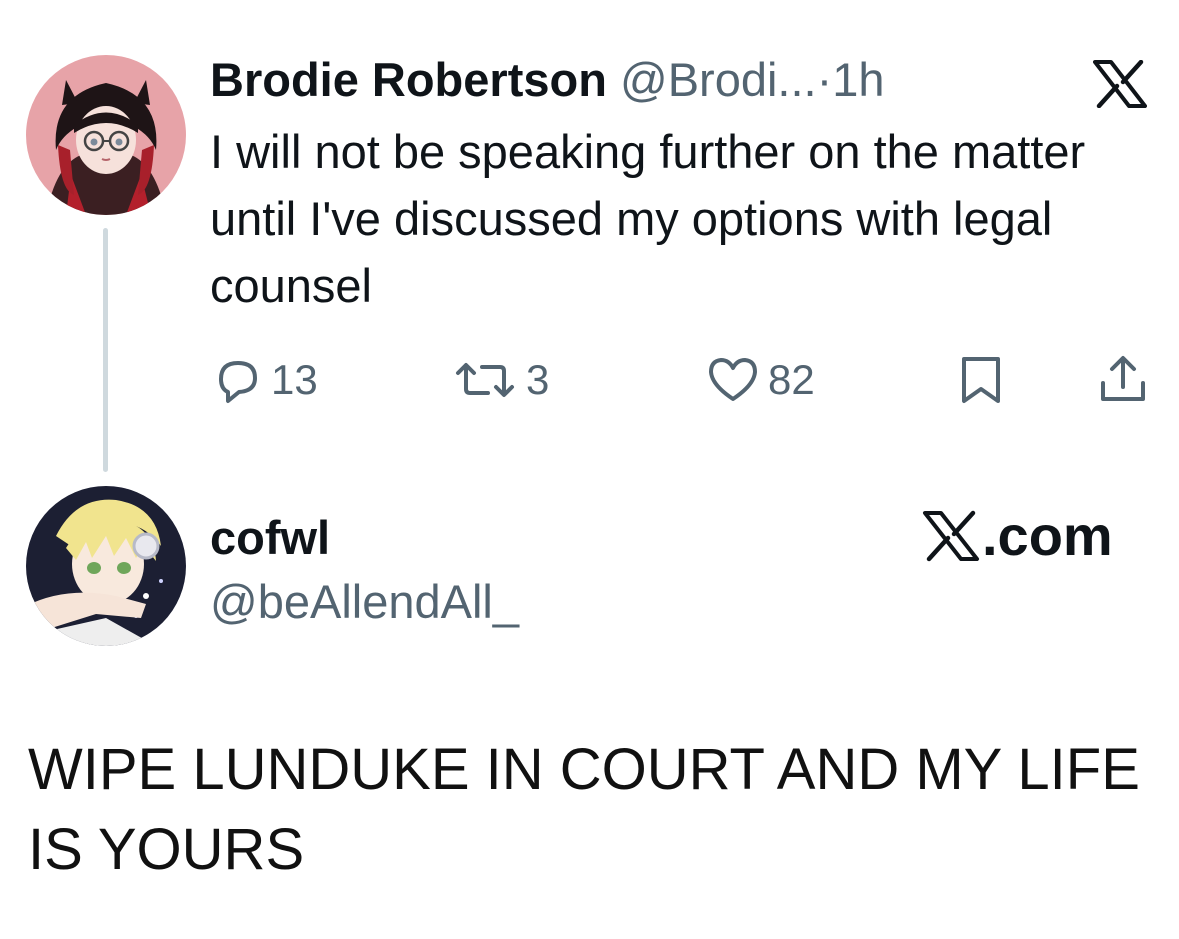 This screenshot has width=1179, height=939. I want to click on reply-author-handle: @beAllendAll_, so click(364, 602).